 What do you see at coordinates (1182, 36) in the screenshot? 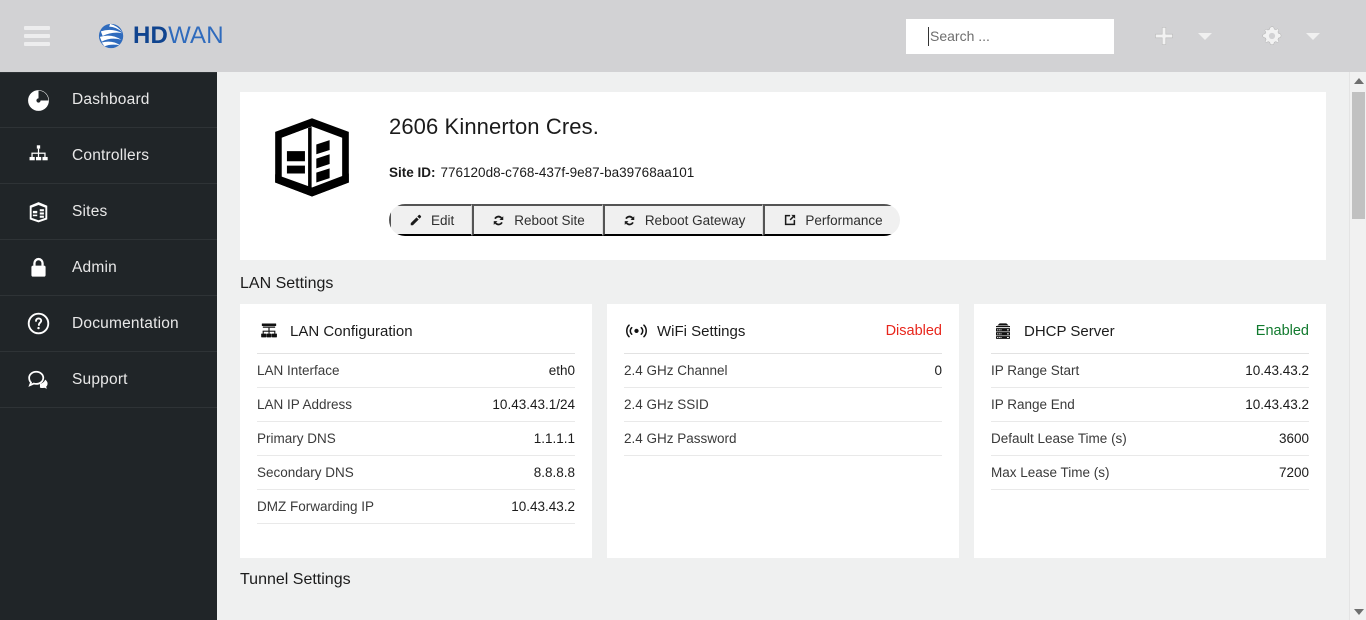
I see `add-menu-group` at bounding box center [1182, 36].